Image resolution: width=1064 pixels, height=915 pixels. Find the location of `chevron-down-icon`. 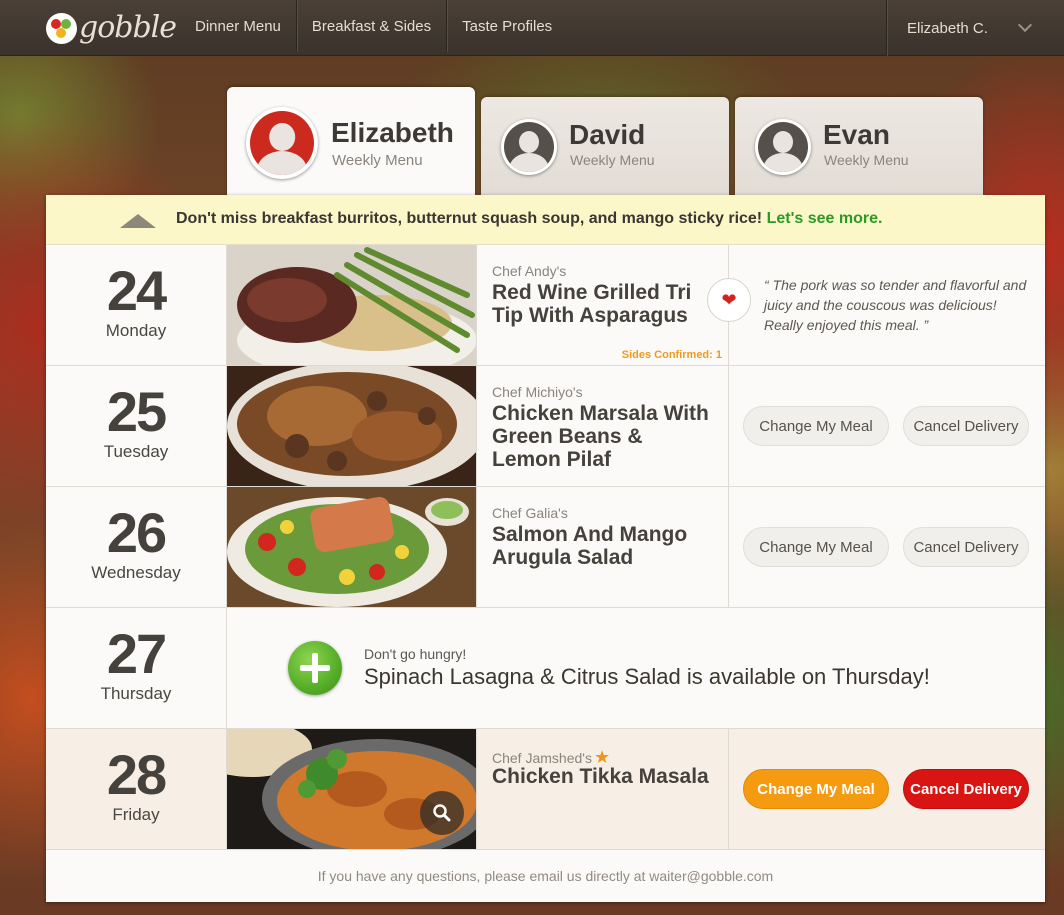

chevron-down-icon is located at coordinates (1025, 25).